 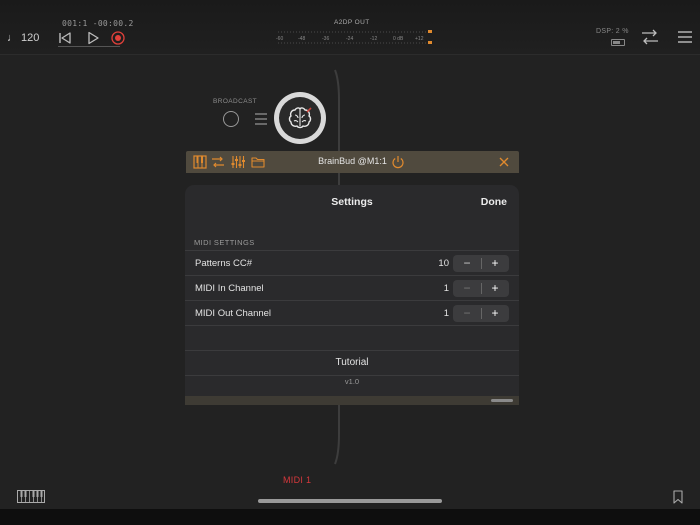 I want to click on record-button, so click(x=118, y=38).